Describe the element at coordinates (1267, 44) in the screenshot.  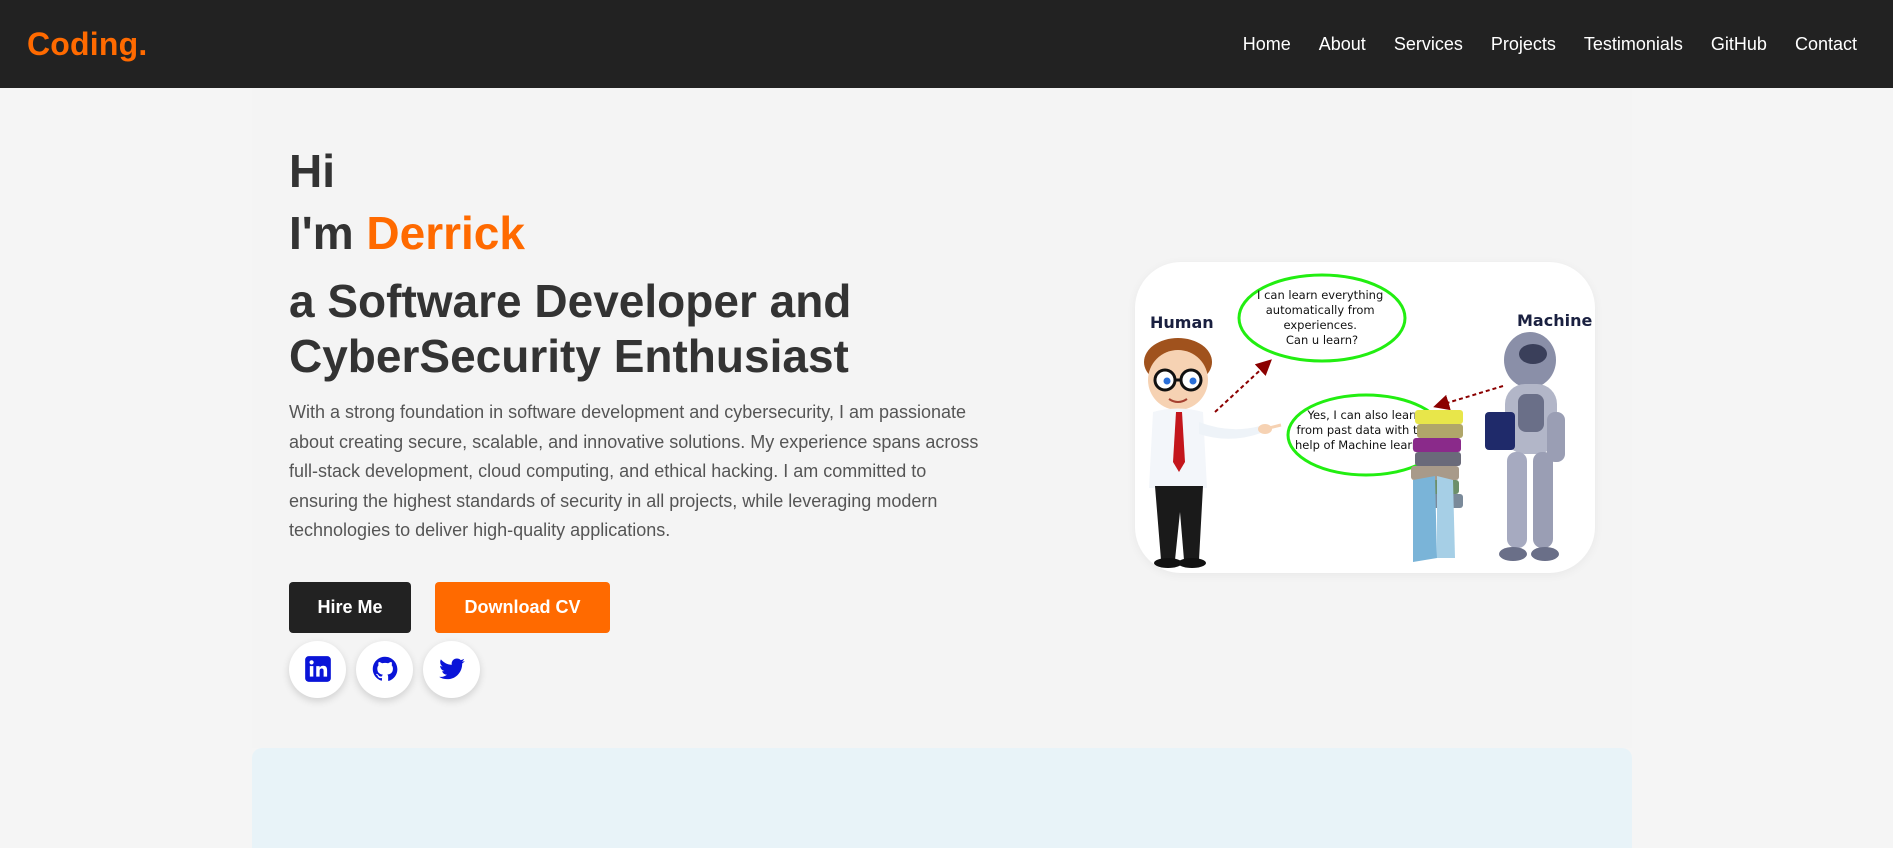
I see `nav-link-home: Home` at that location.